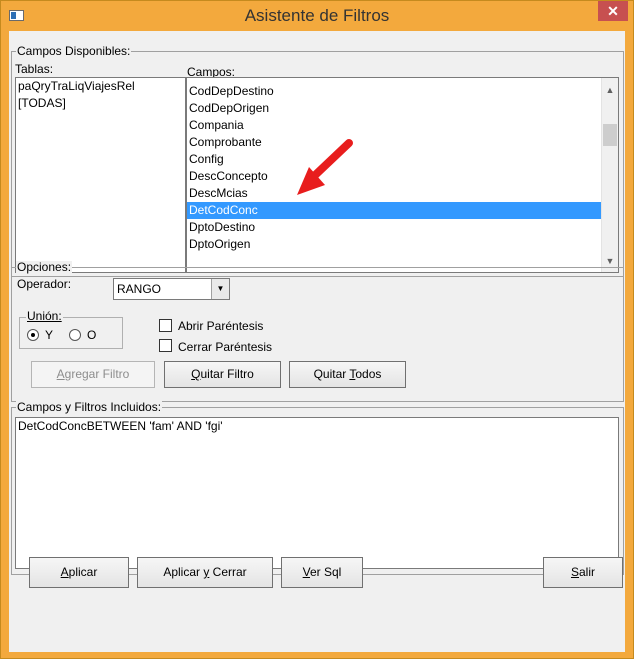 The width and height of the screenshot is (634, 659). I want to click on campos-list-item: DescConcepto, so click(394, 176).